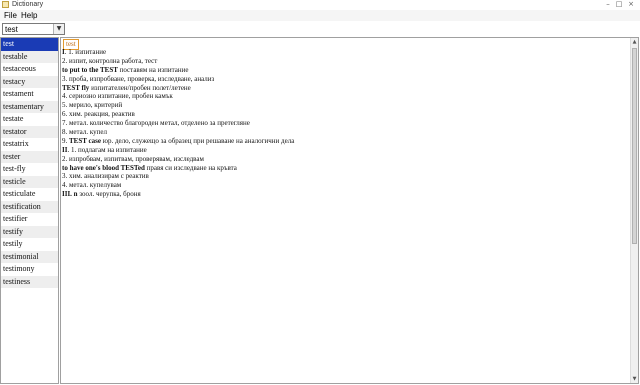  What do you see at coordinates (320, 5) in the screenshot?
I see `title-bar: Dictionary – □ ×` at bounding box center [320, 5].